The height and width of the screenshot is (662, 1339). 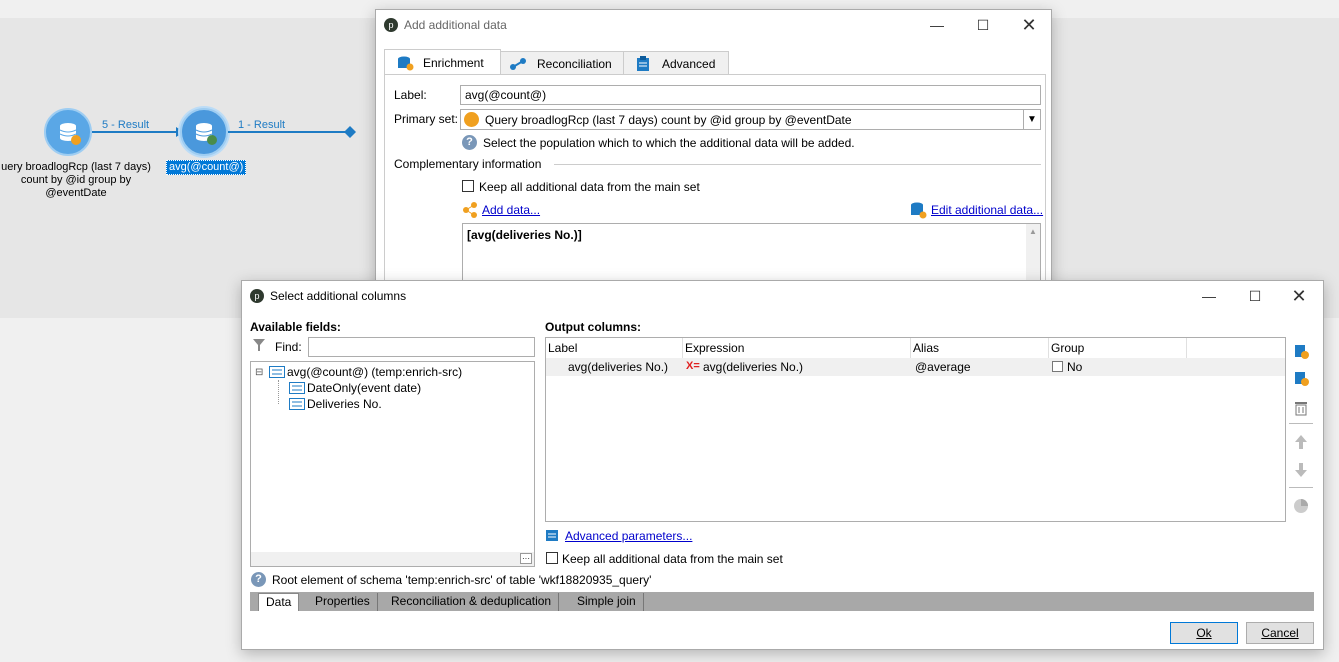 I want to click on title-bar: p Select additional columns, so click(x=782, y=296).